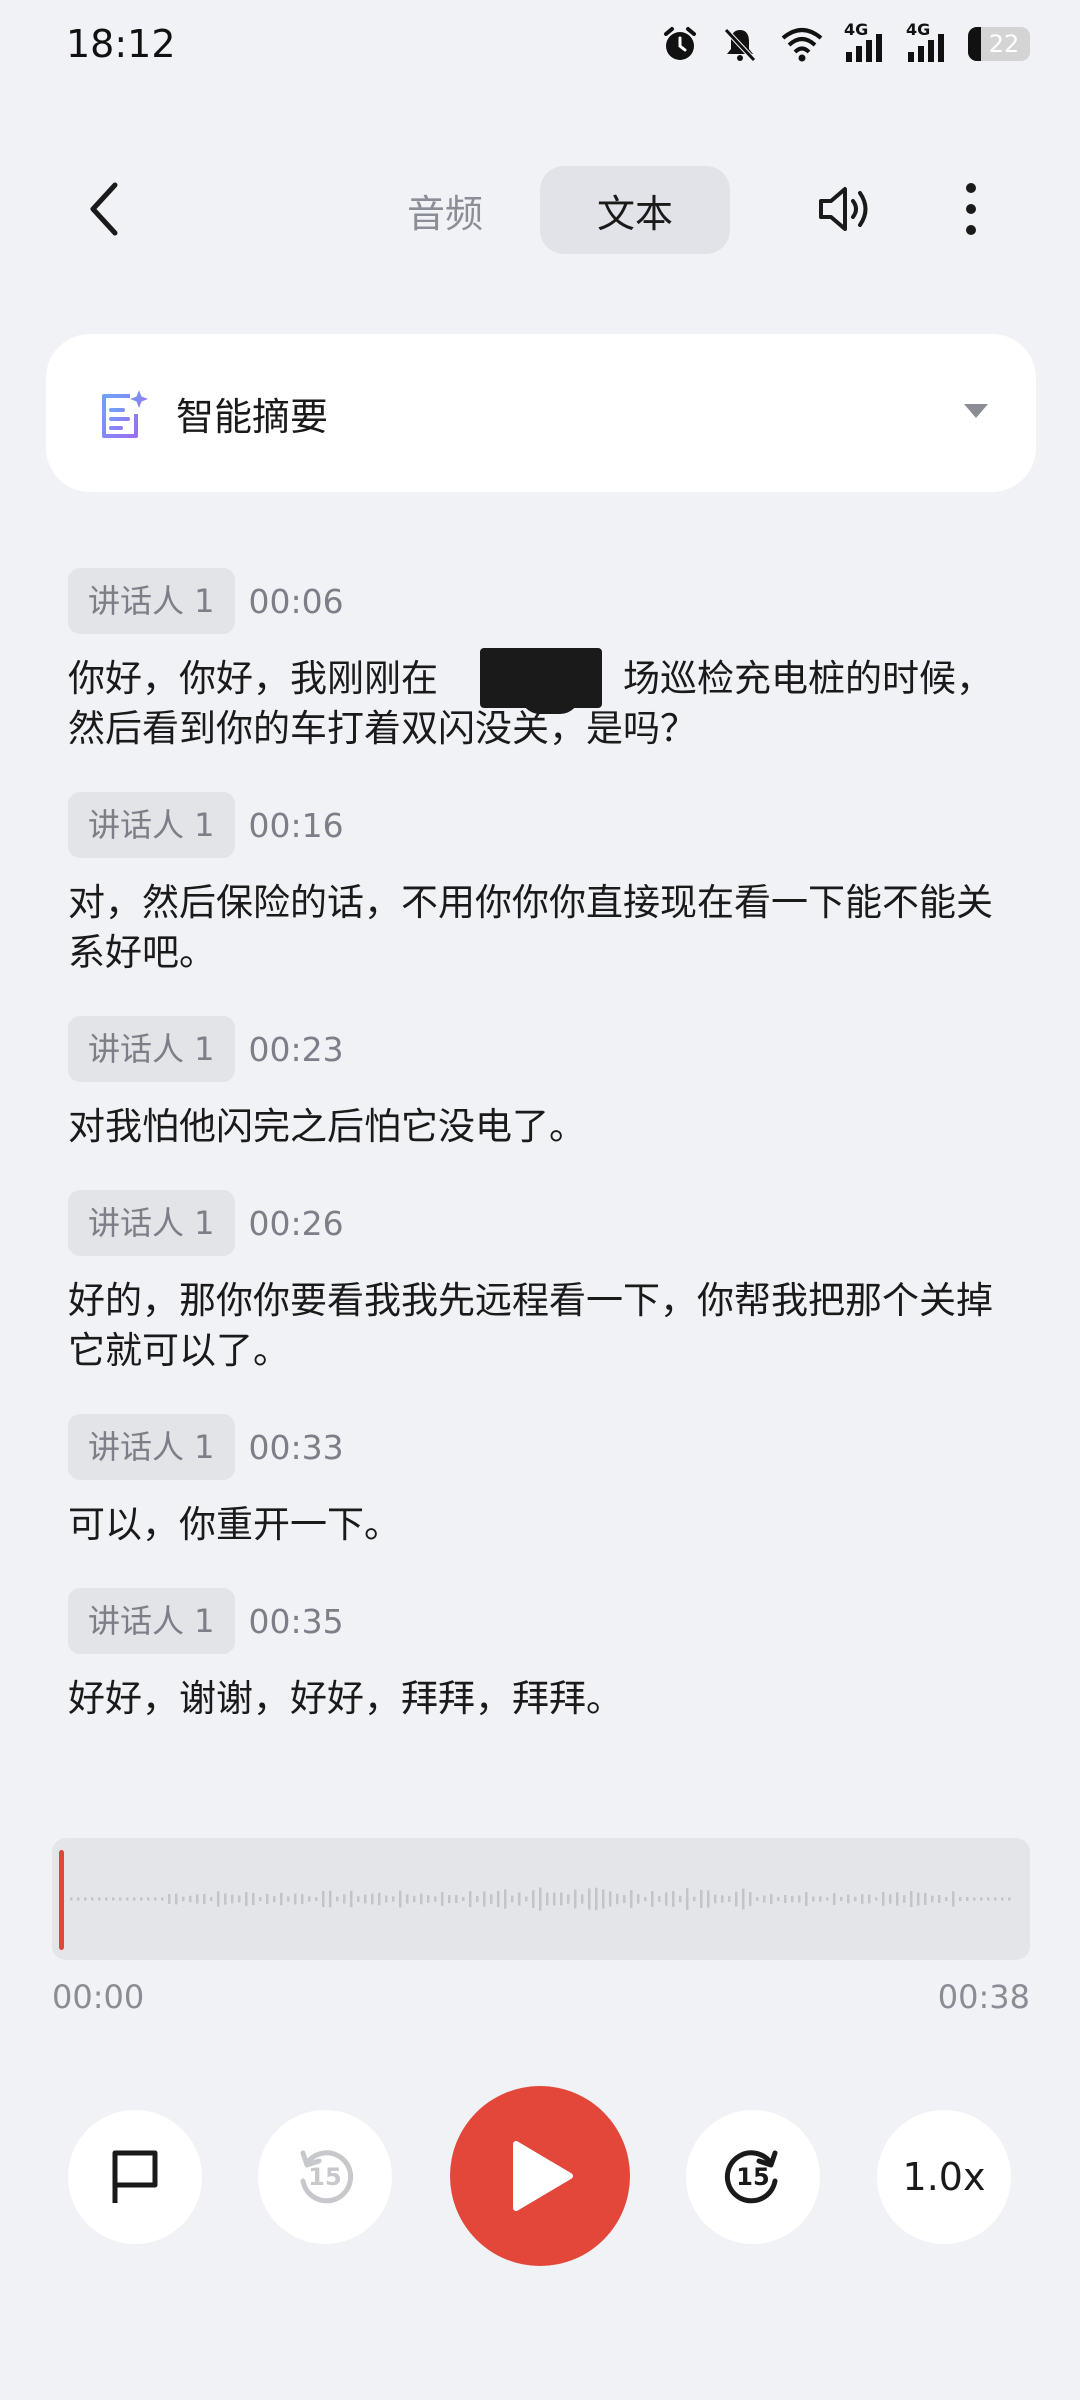  What do you see at coordinates (548, 1699) in the screenshot?
I see `entry-text: 好好，谢谢，好好，拜拜，拜拜。` at bounding box center [548, 1699].